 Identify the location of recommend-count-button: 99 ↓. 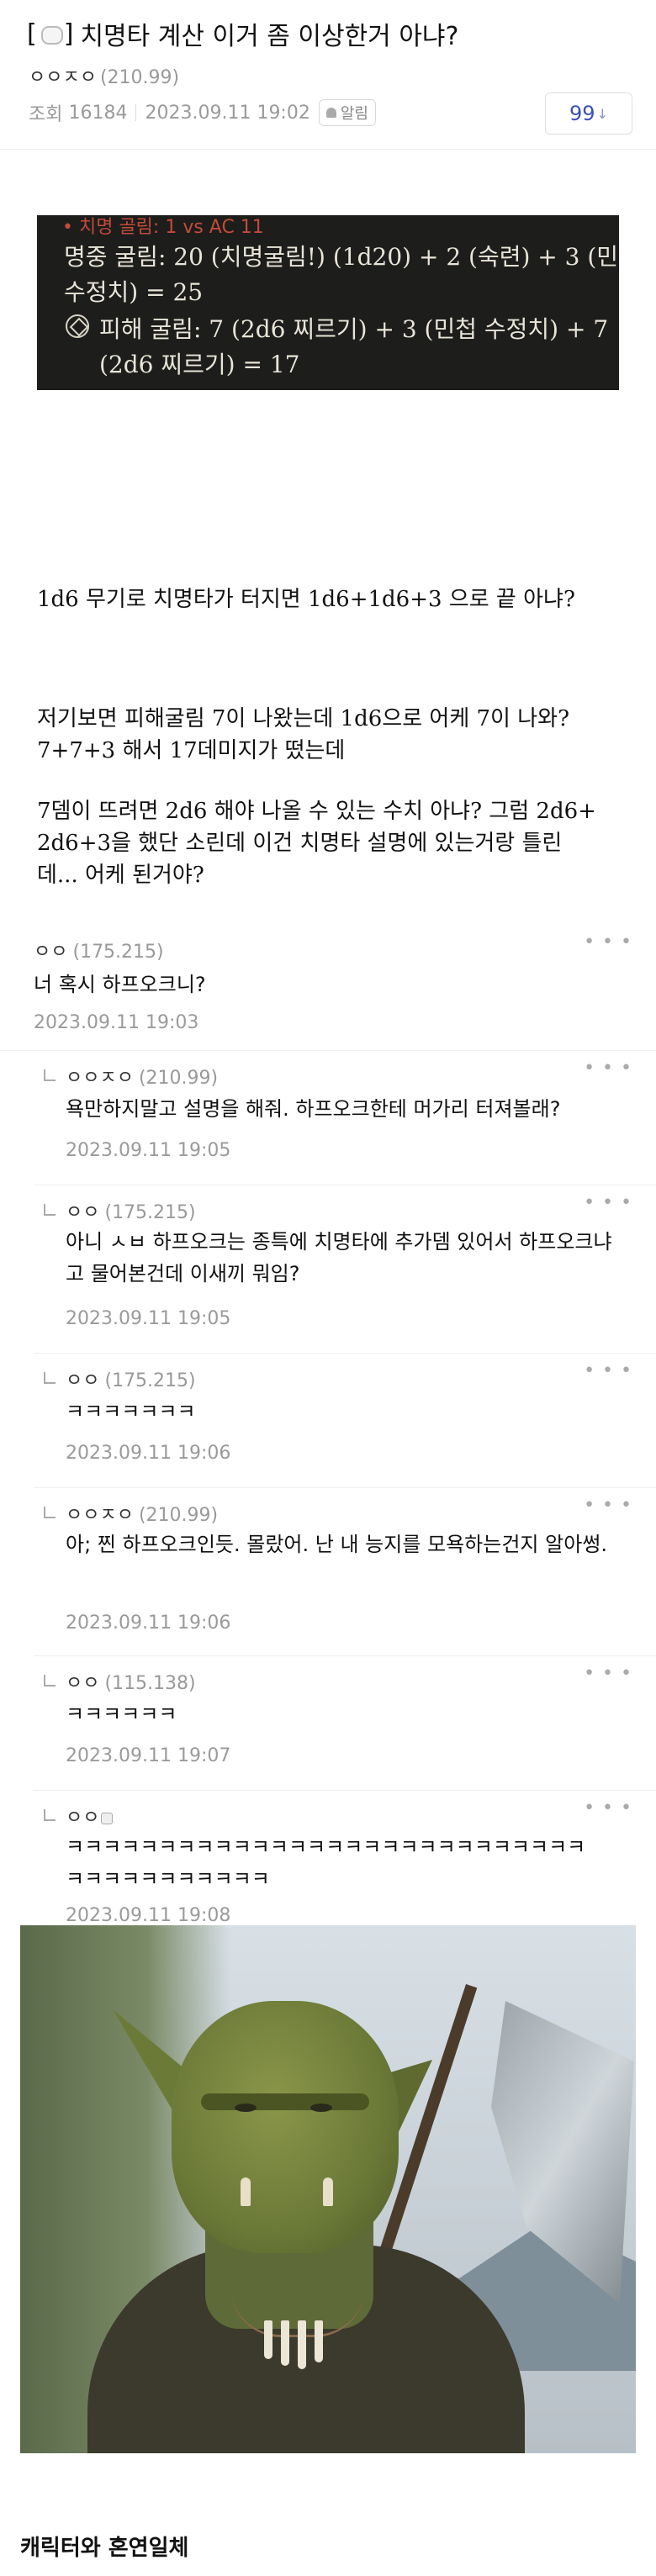
(588, 114).